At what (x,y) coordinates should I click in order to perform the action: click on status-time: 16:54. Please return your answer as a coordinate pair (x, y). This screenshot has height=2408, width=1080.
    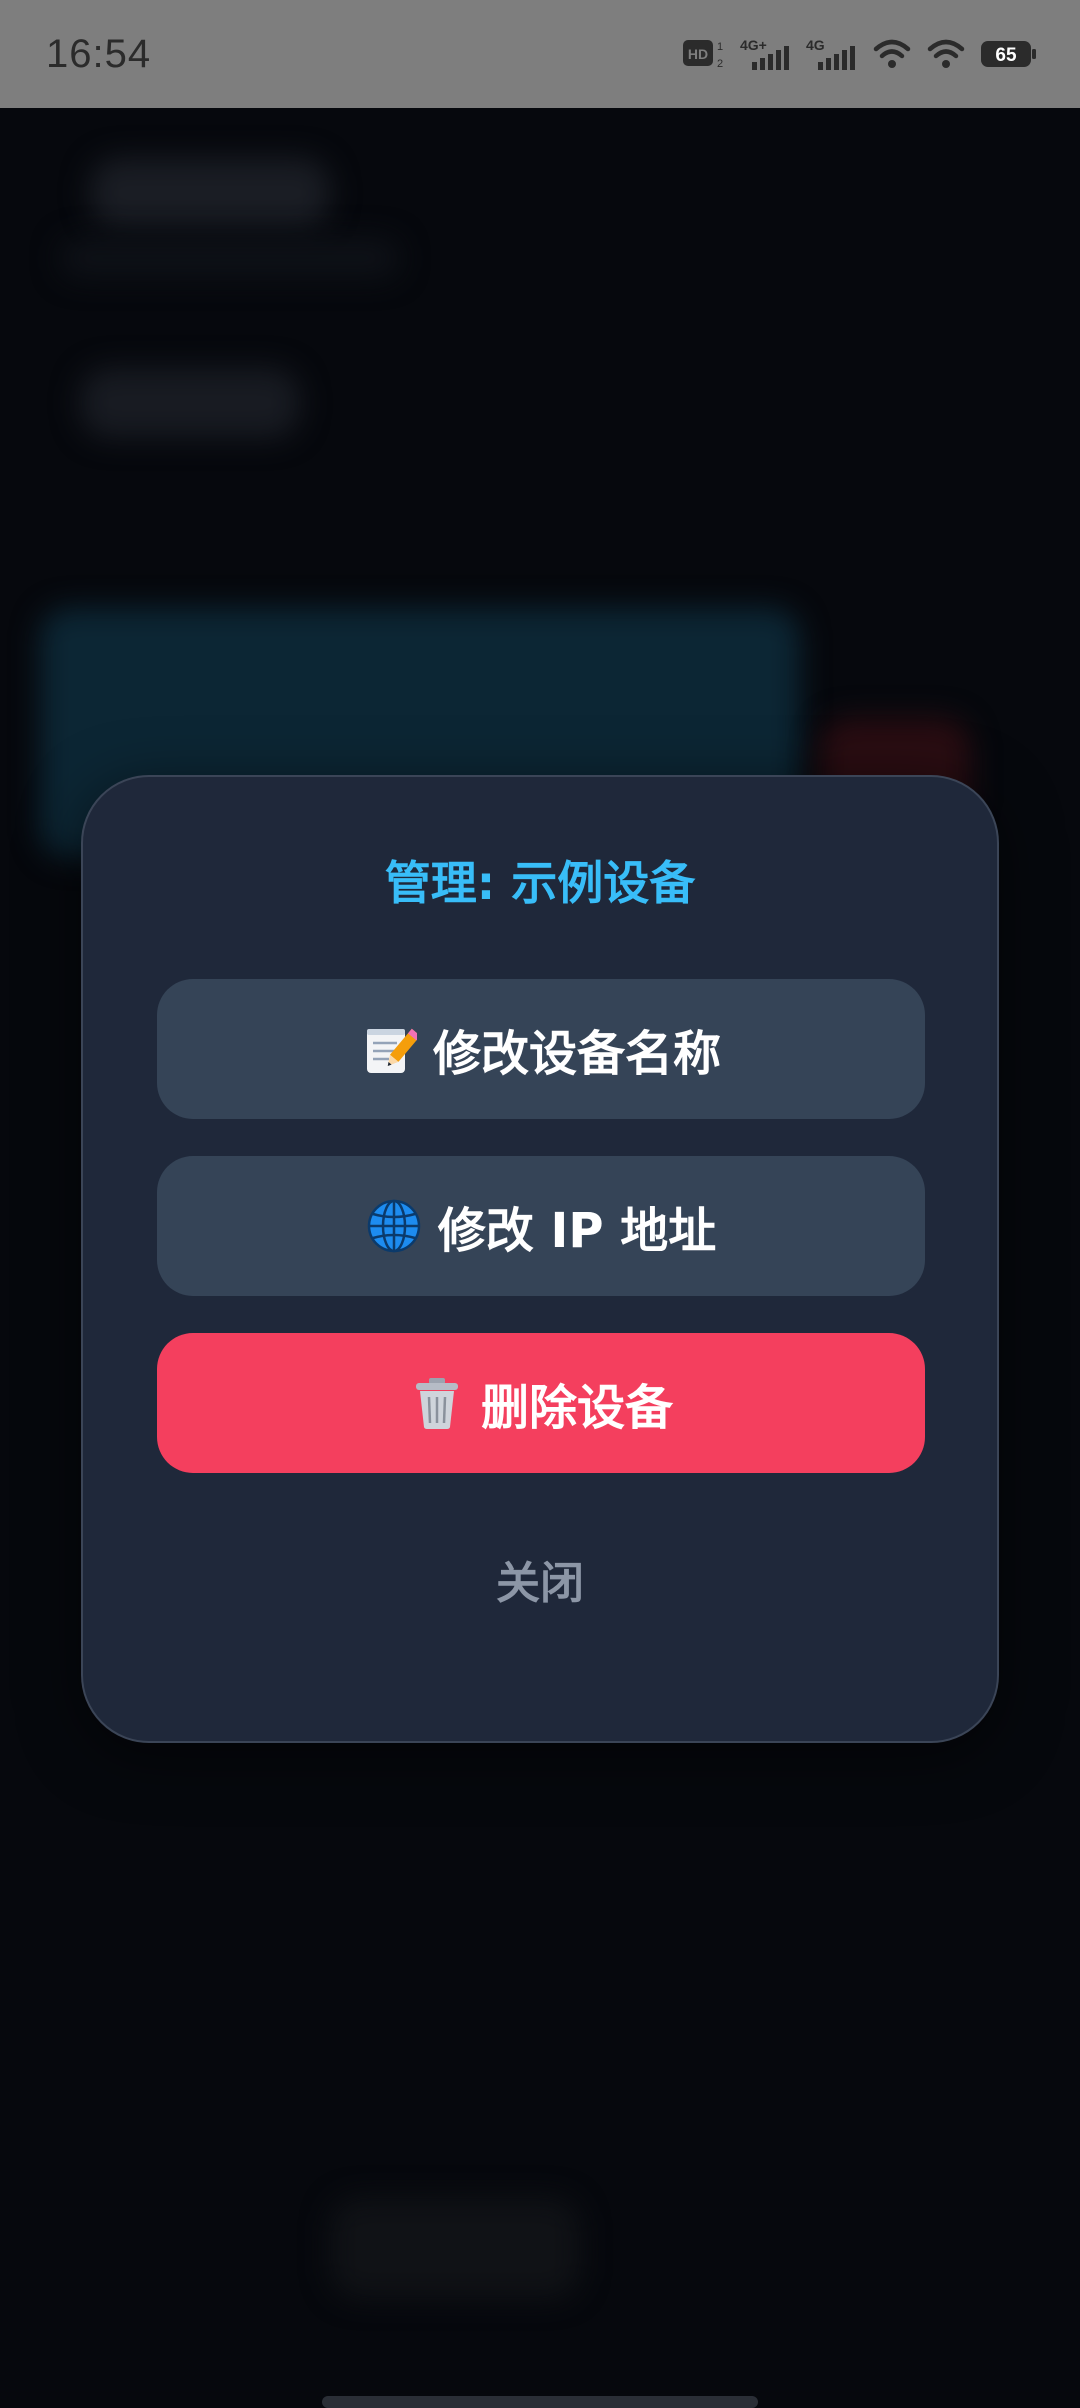
    Looking at the image, I should click on (99, 53).